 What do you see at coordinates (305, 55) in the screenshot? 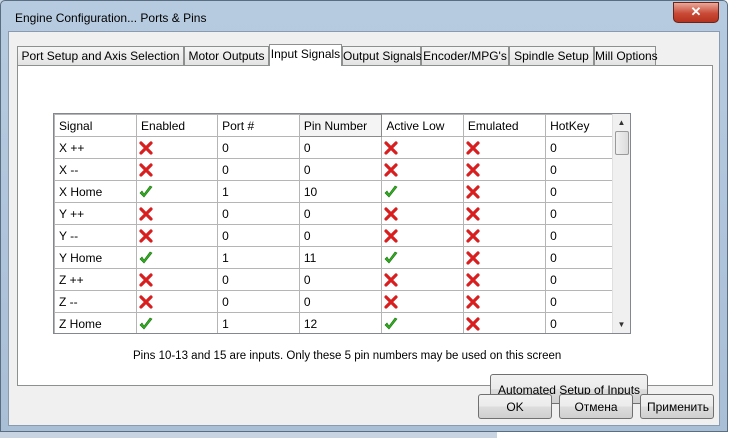
I see `tab-input-signals: Input Signals` at bounding box center [305, 55].